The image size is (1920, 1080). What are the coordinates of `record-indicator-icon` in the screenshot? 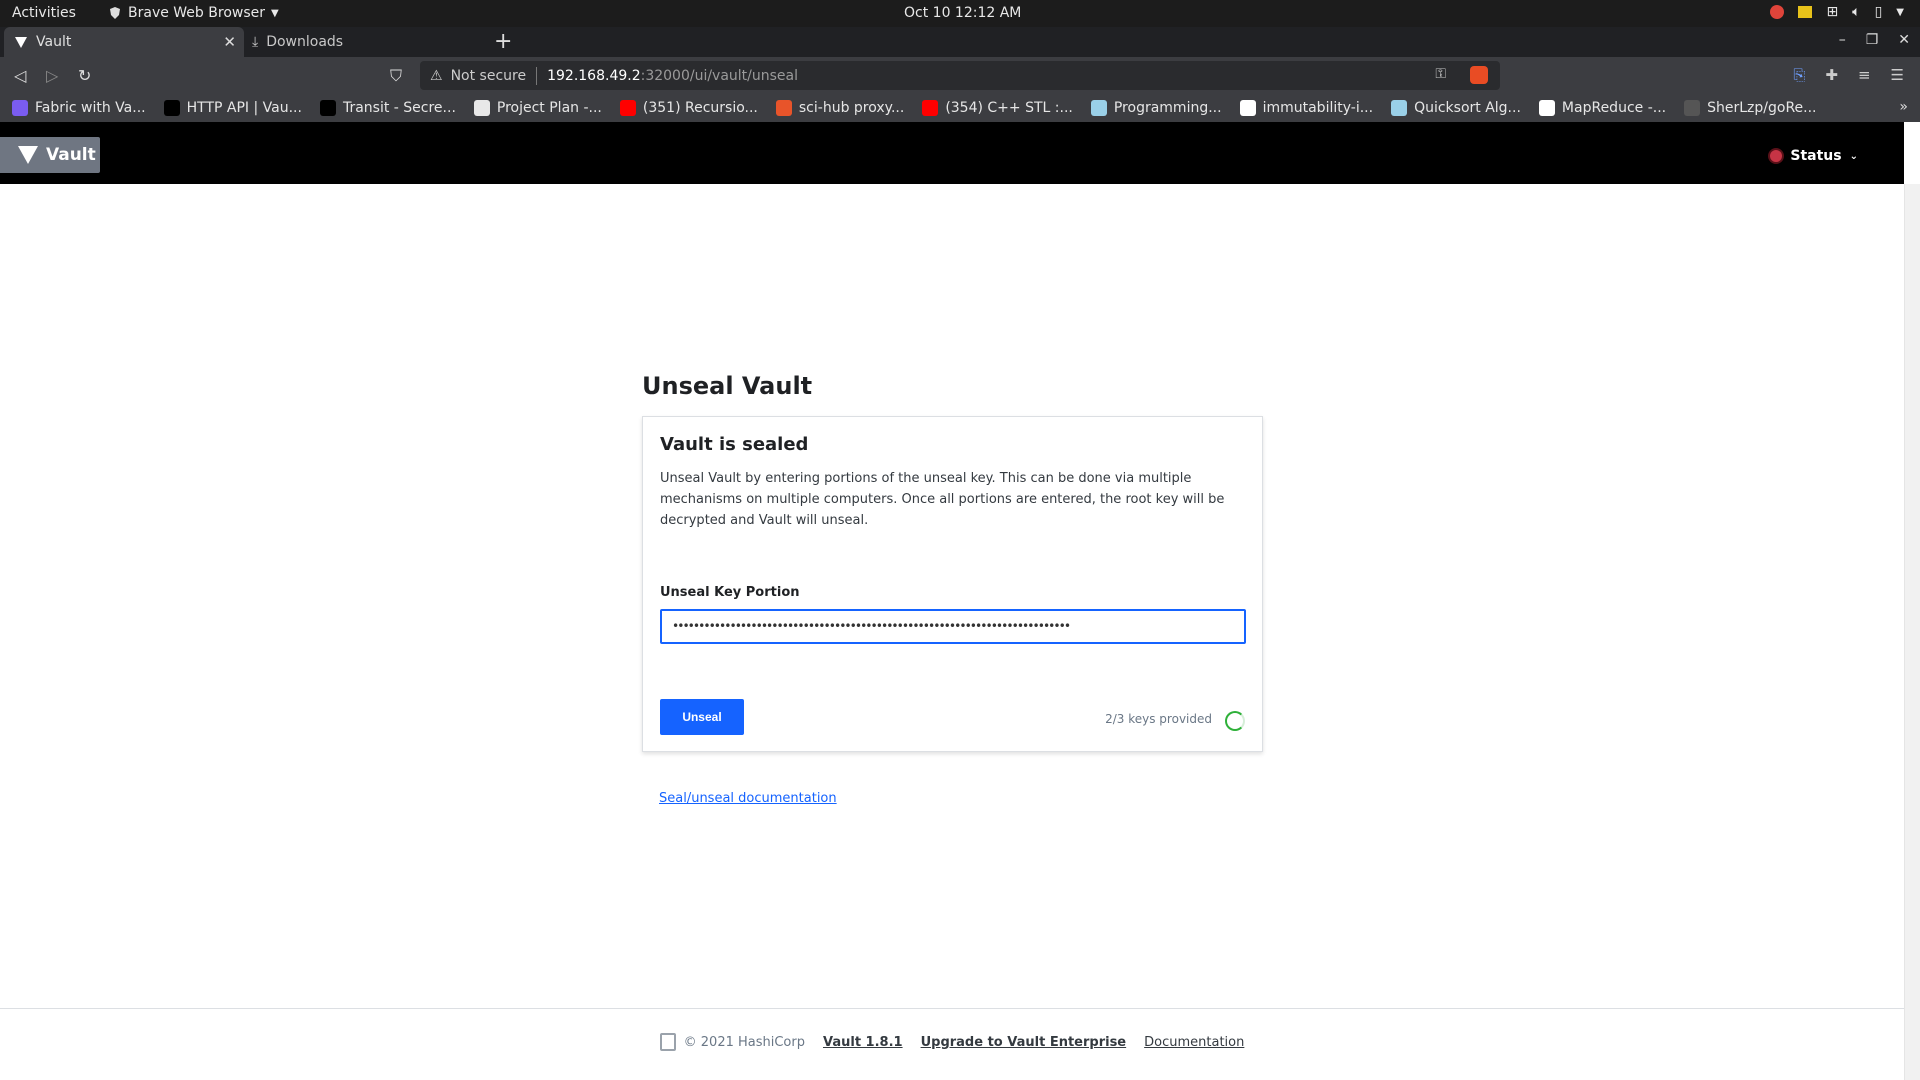 It's located at (1777, 12).